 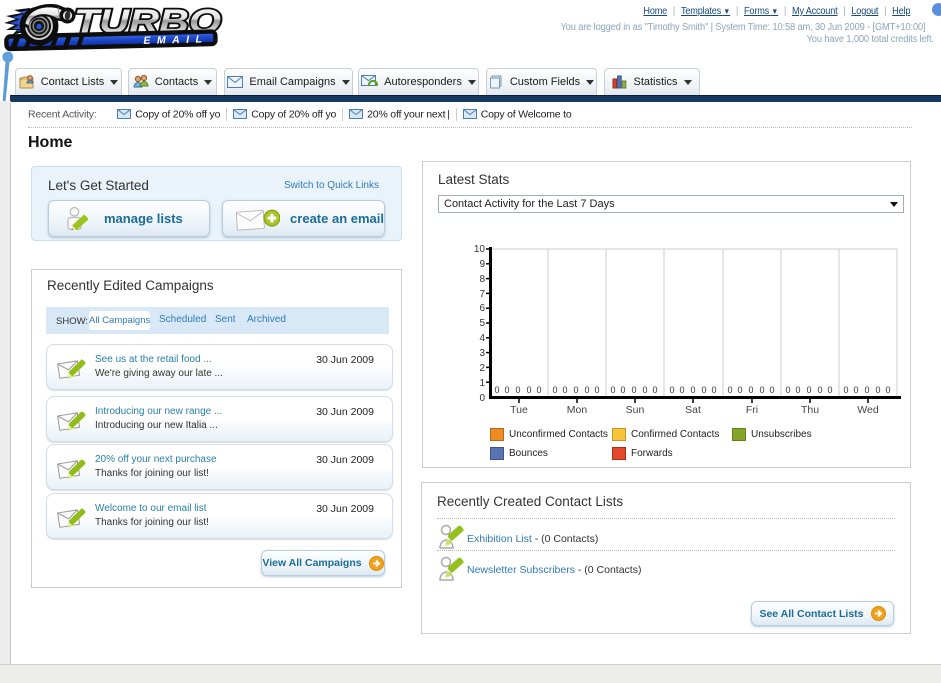 I want to click on svg-text: 9, so click(x=482, y=264).